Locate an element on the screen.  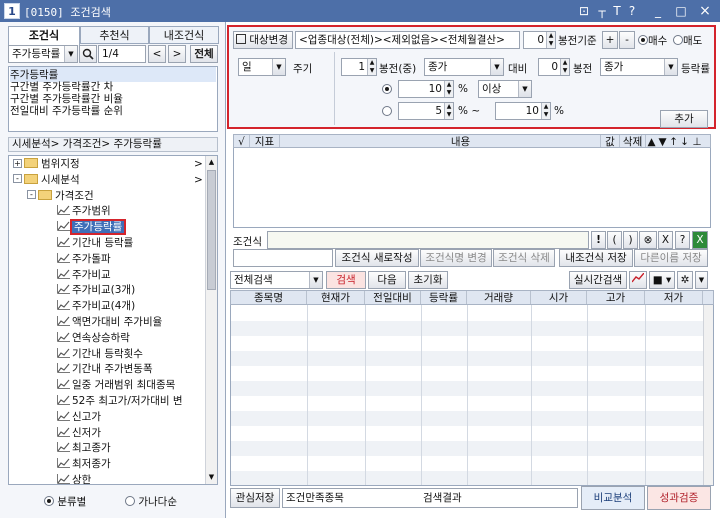
formula-input is located at coordinates (428, 240).